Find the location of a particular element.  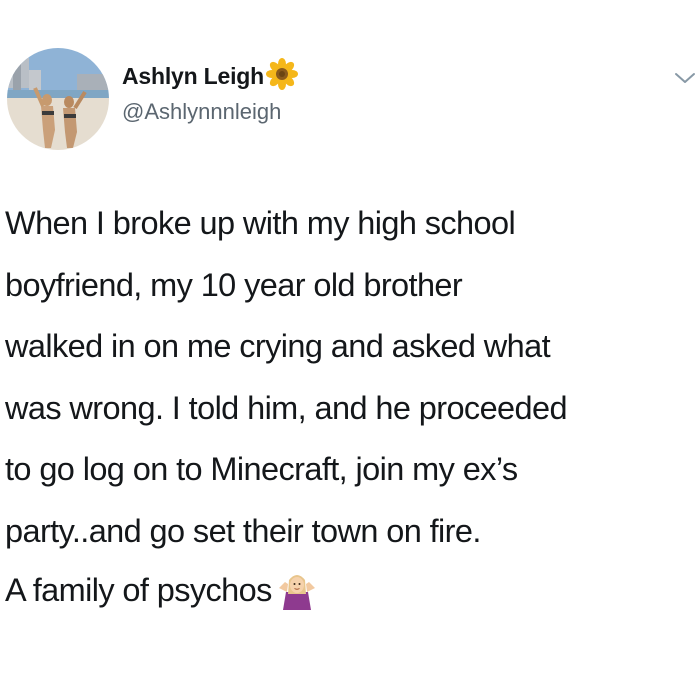

tweet-text-line: boyfriend, my 10 year old brother is located at coordinates (234, 284).